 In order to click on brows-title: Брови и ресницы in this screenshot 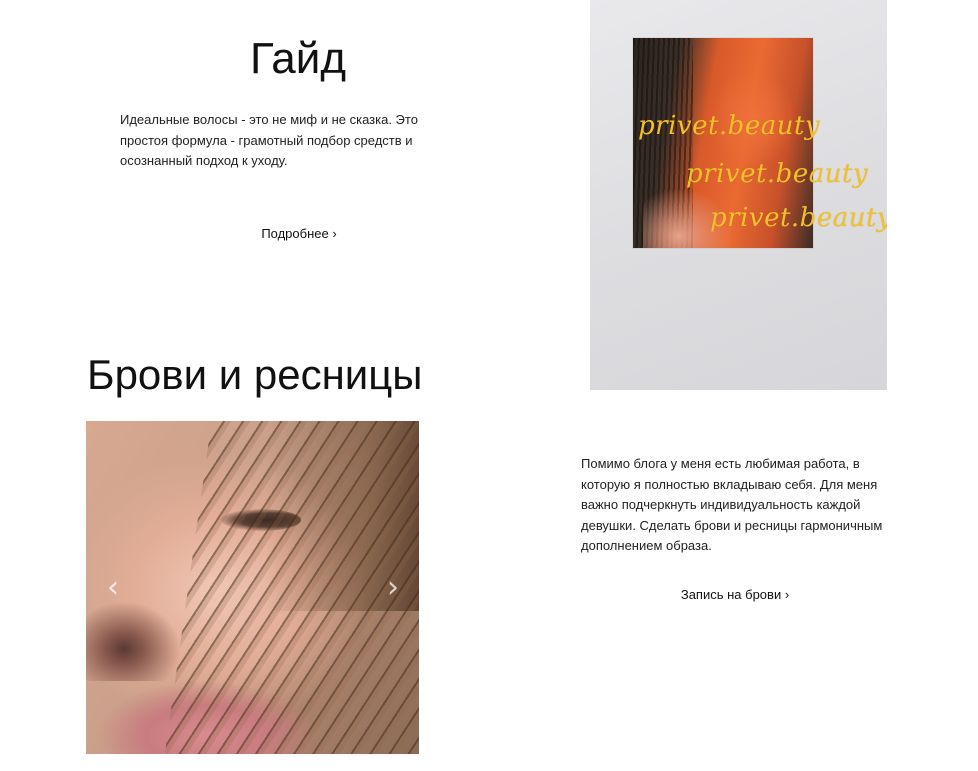, I will do `click(255, 374)`.